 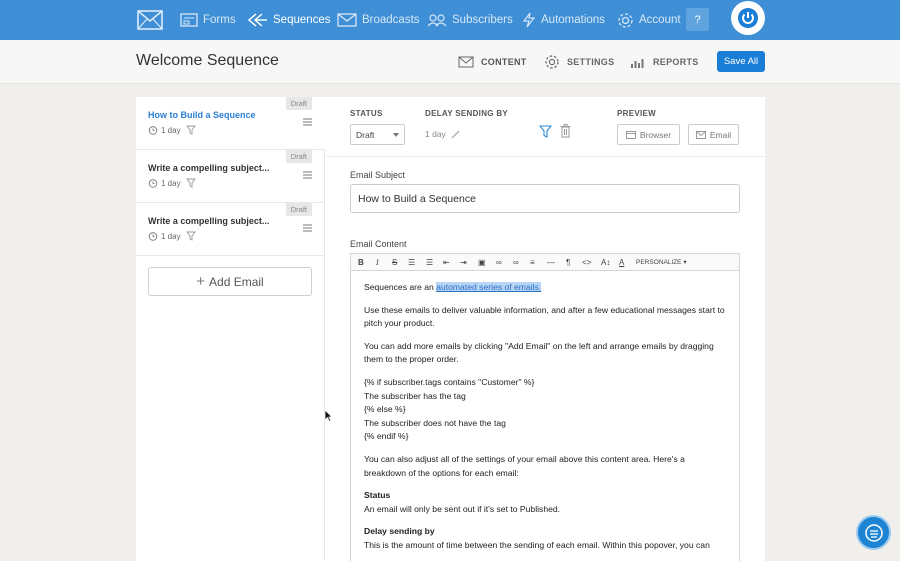 I want to click on tab-content: CONTENT, so click(x=492, y=62).